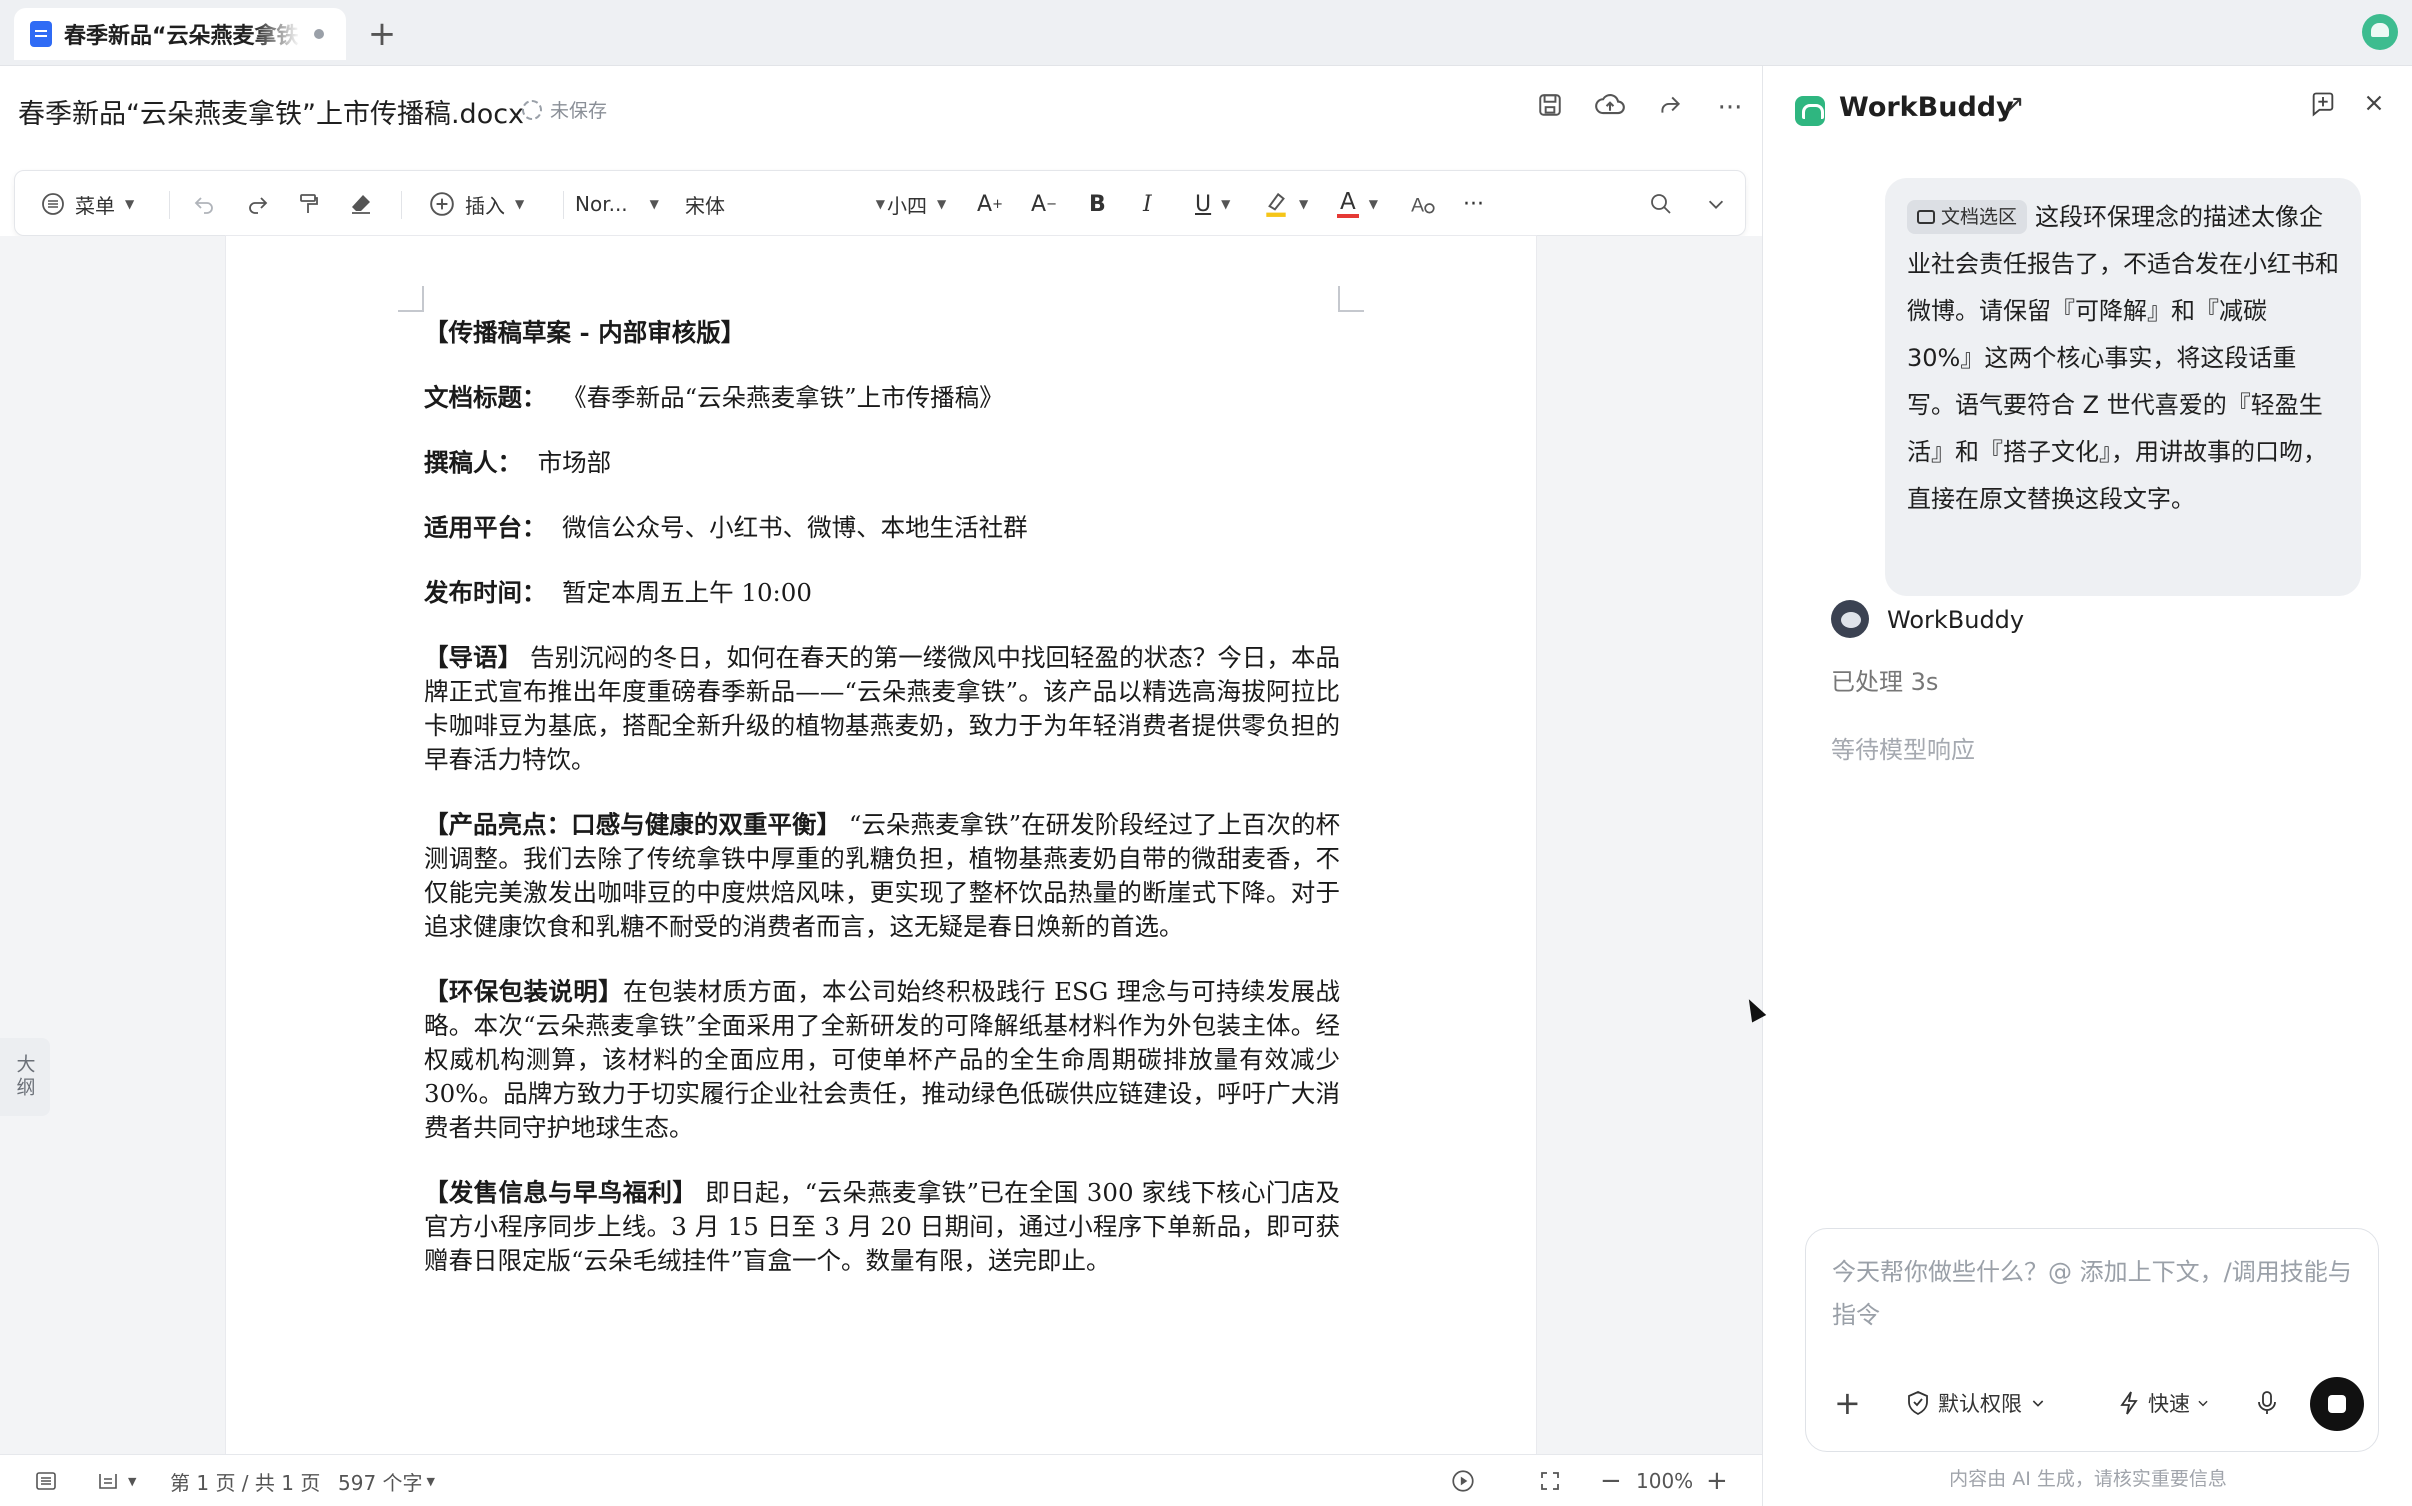  What do you see at coordinates (1847, 1403) in the screenshot?
I see `add-attachment-button: +` at bounding box center [1847, 1403].